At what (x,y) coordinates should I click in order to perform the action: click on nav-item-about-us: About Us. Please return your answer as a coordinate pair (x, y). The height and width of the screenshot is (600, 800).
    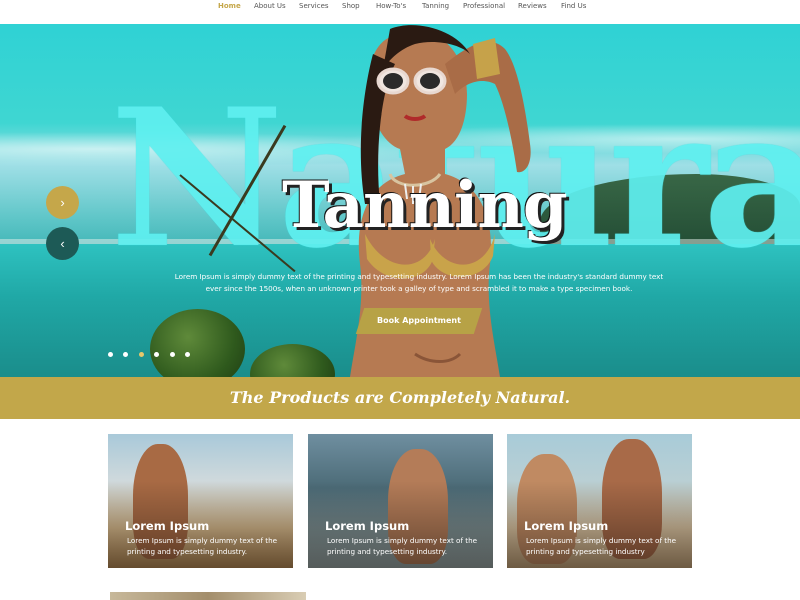
    Looking at the image, I should click on (270, 6).